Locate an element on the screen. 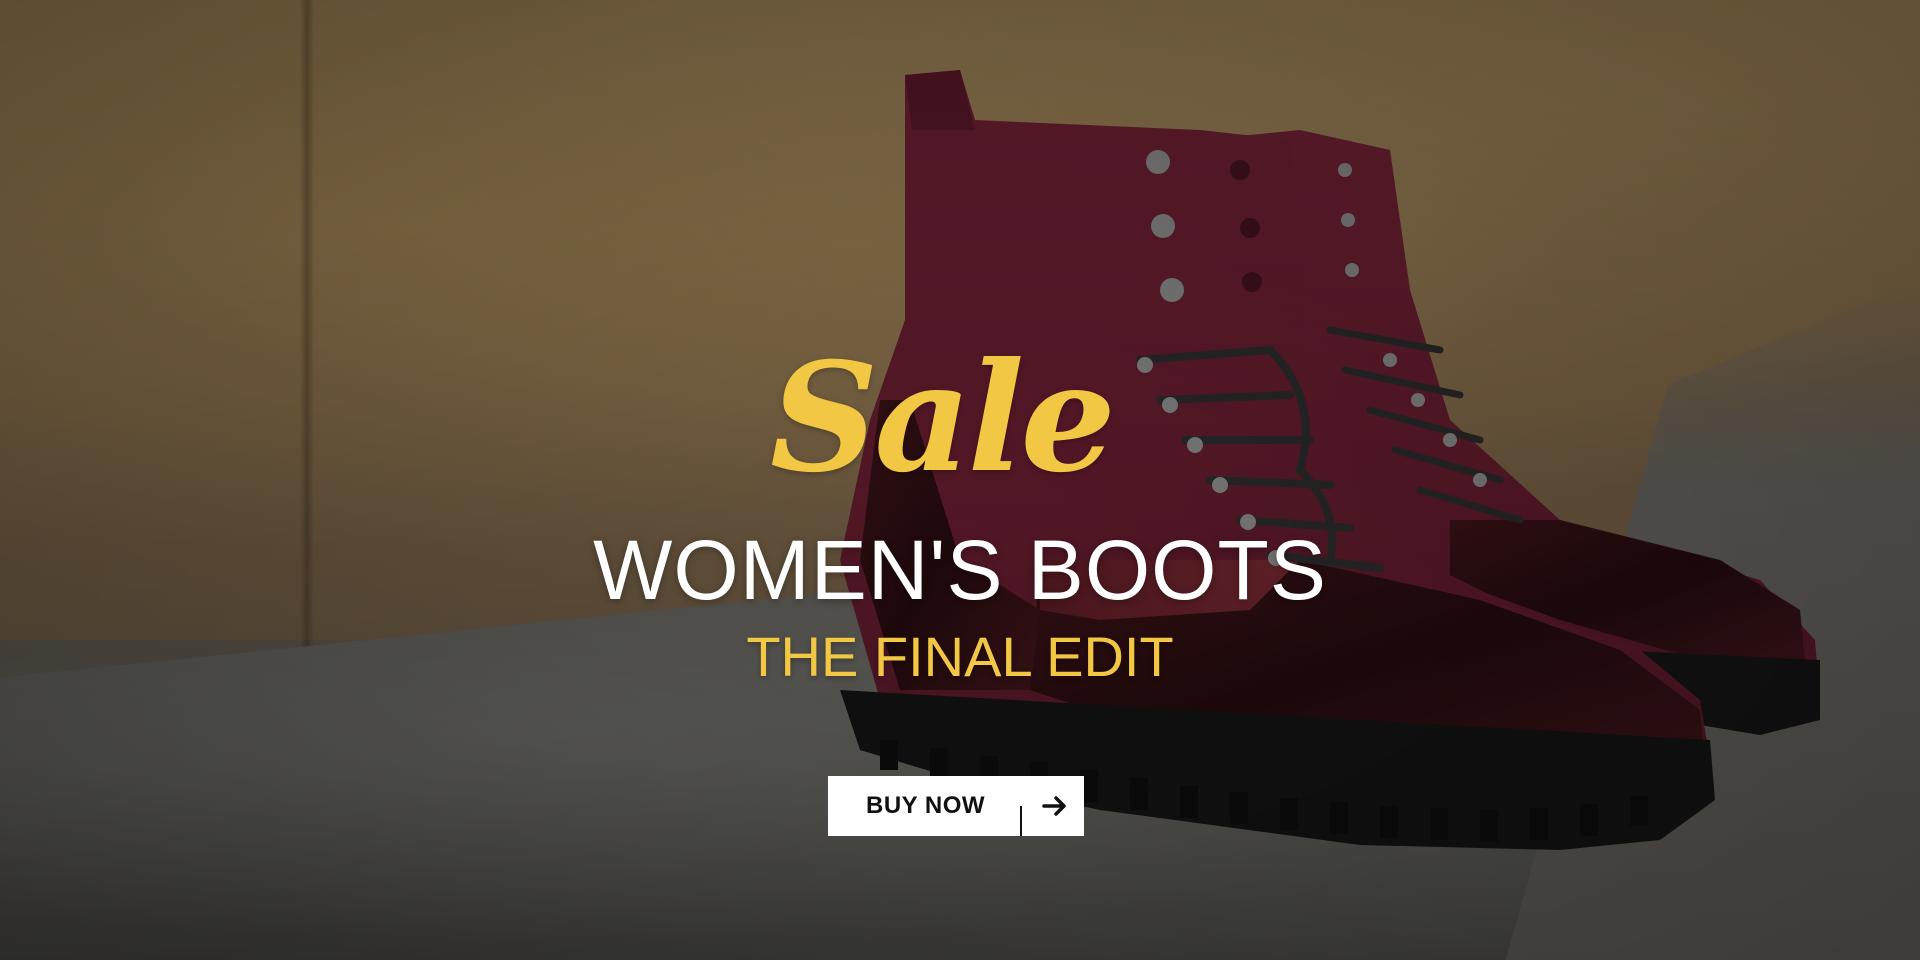  buy-now-label: BUY NOW is located at coordinates (926, 805).